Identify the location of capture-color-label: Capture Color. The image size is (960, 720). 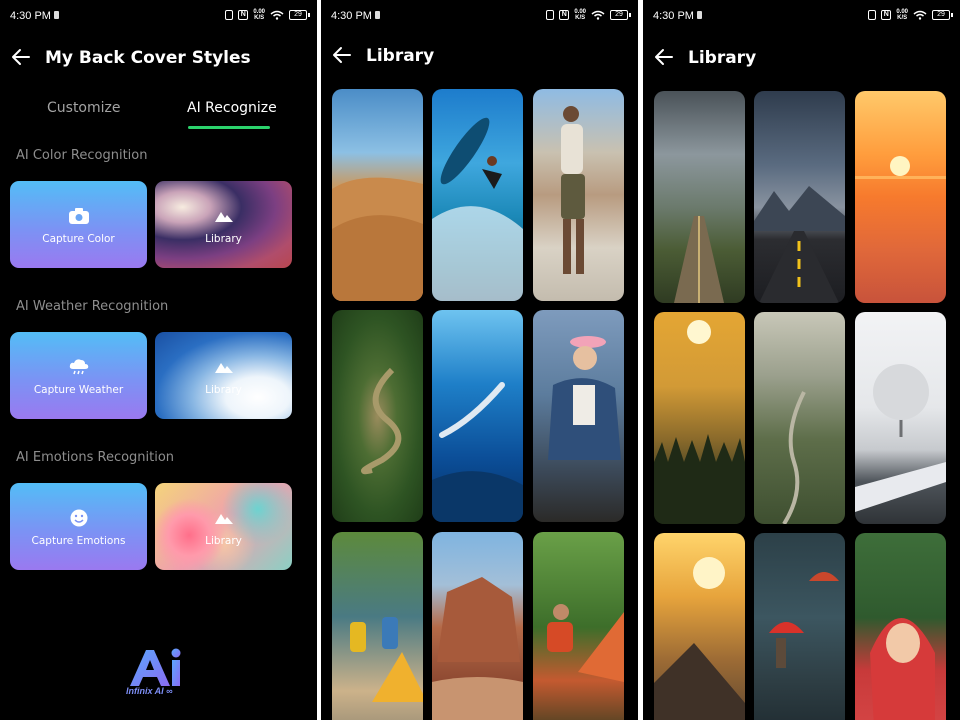
(78, 239).